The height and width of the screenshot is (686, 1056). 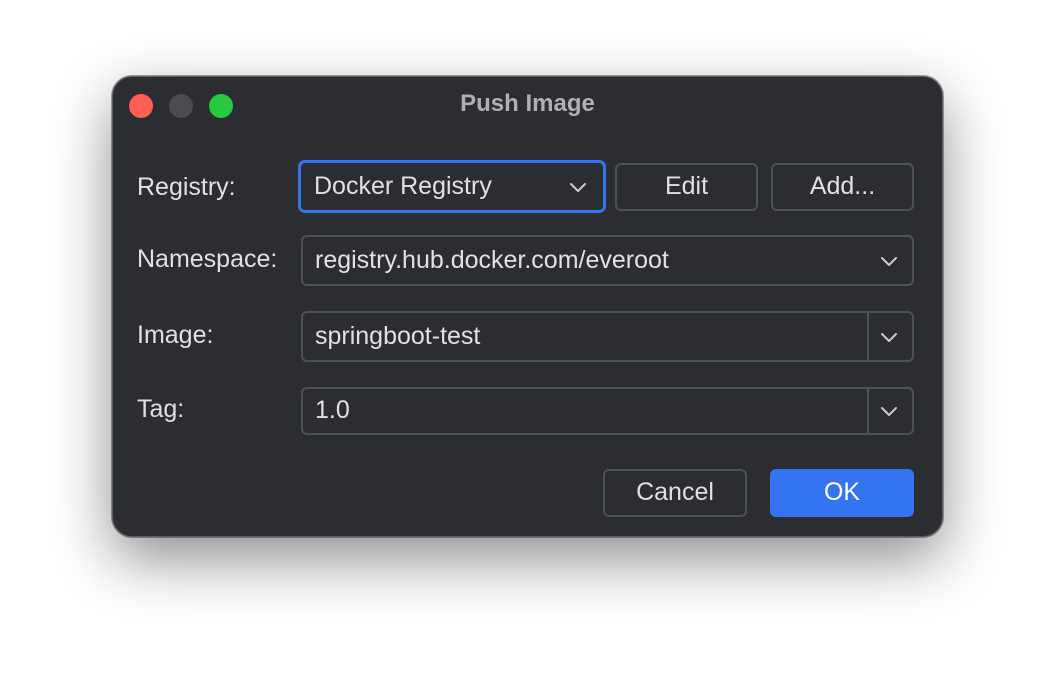 I want to click on registry-label: Registry:, so click(x=186, y=187).